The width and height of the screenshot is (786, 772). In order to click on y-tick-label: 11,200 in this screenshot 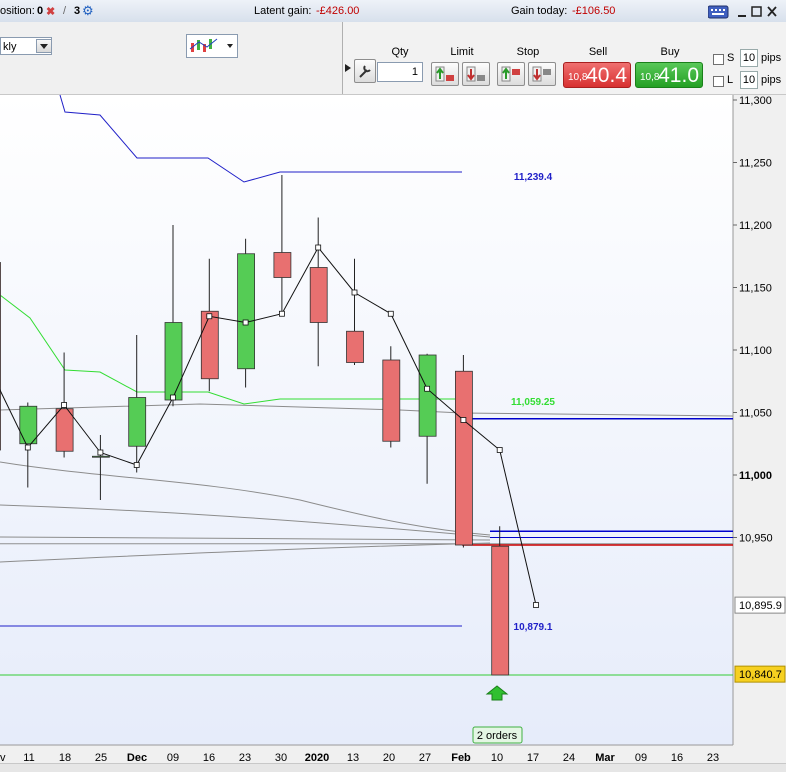, I will do `click(755, 226)`.